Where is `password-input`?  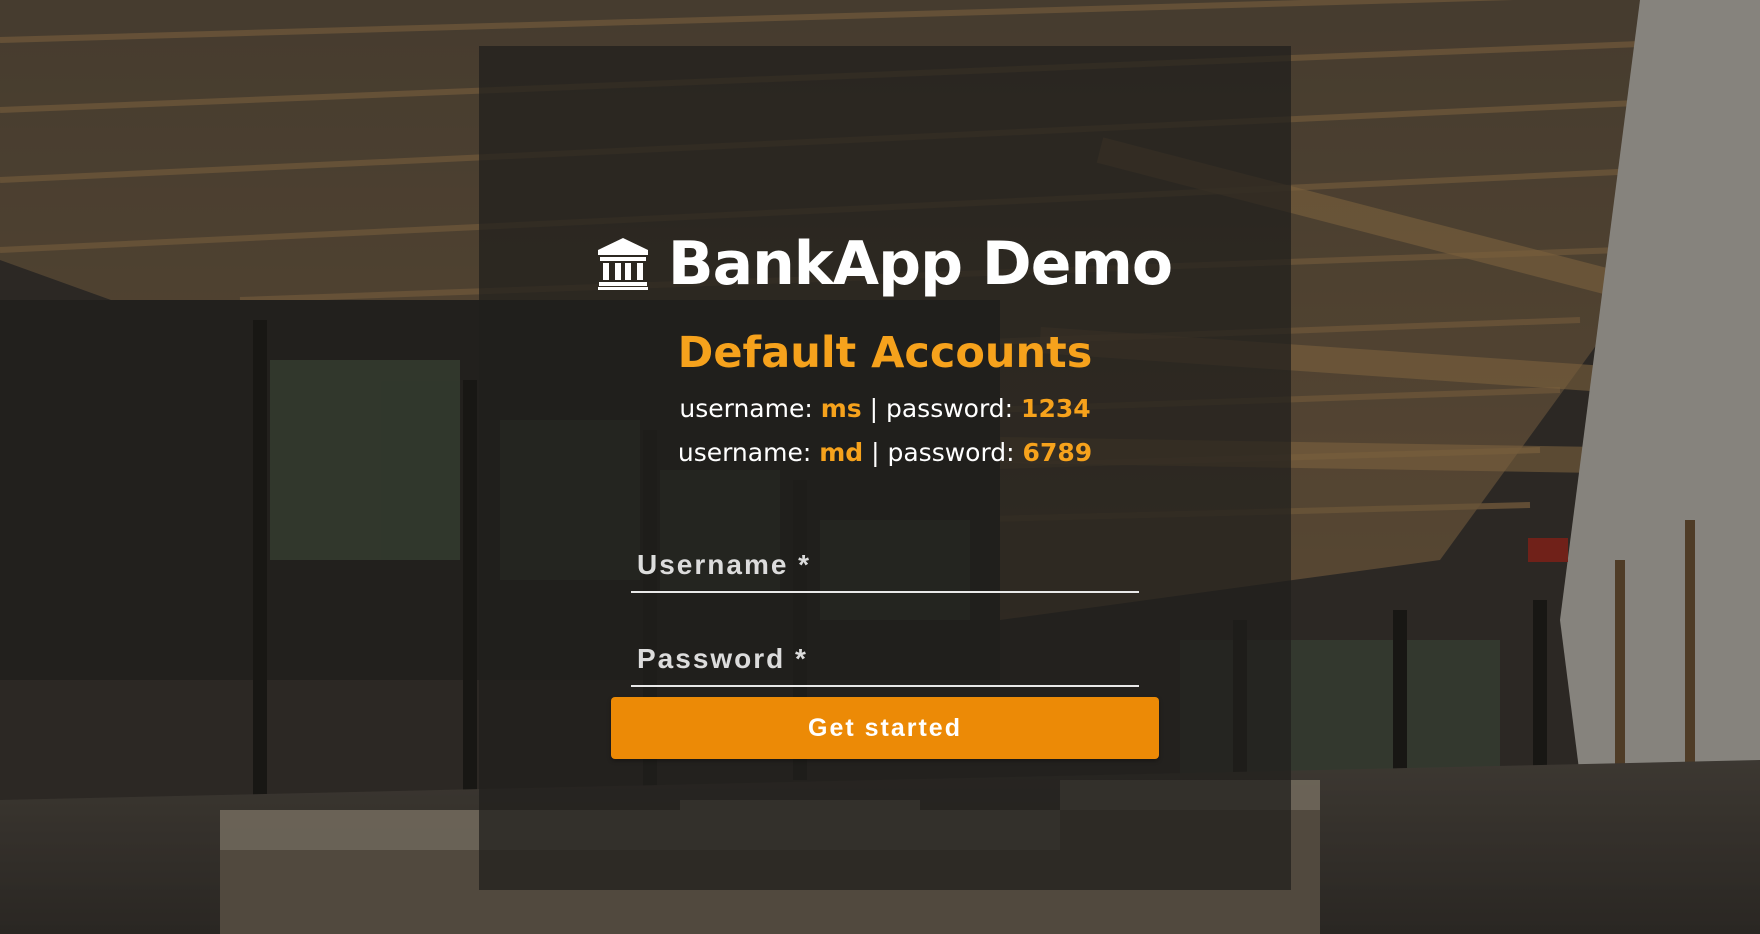
password-input is located at coordinates (885, 650).